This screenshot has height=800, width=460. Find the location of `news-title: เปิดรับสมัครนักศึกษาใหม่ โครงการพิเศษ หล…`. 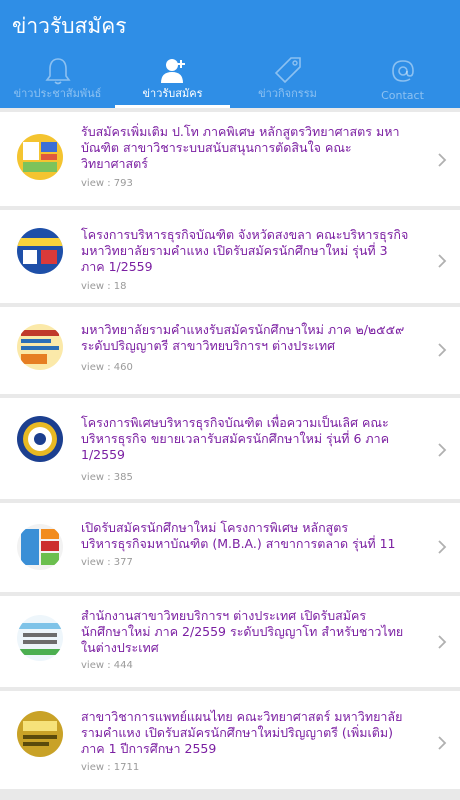

news-title: เปิดรับสมัครนักศึกษาใหม่ โครงการพิเศษ หล… is located at coordinates (238, 535).